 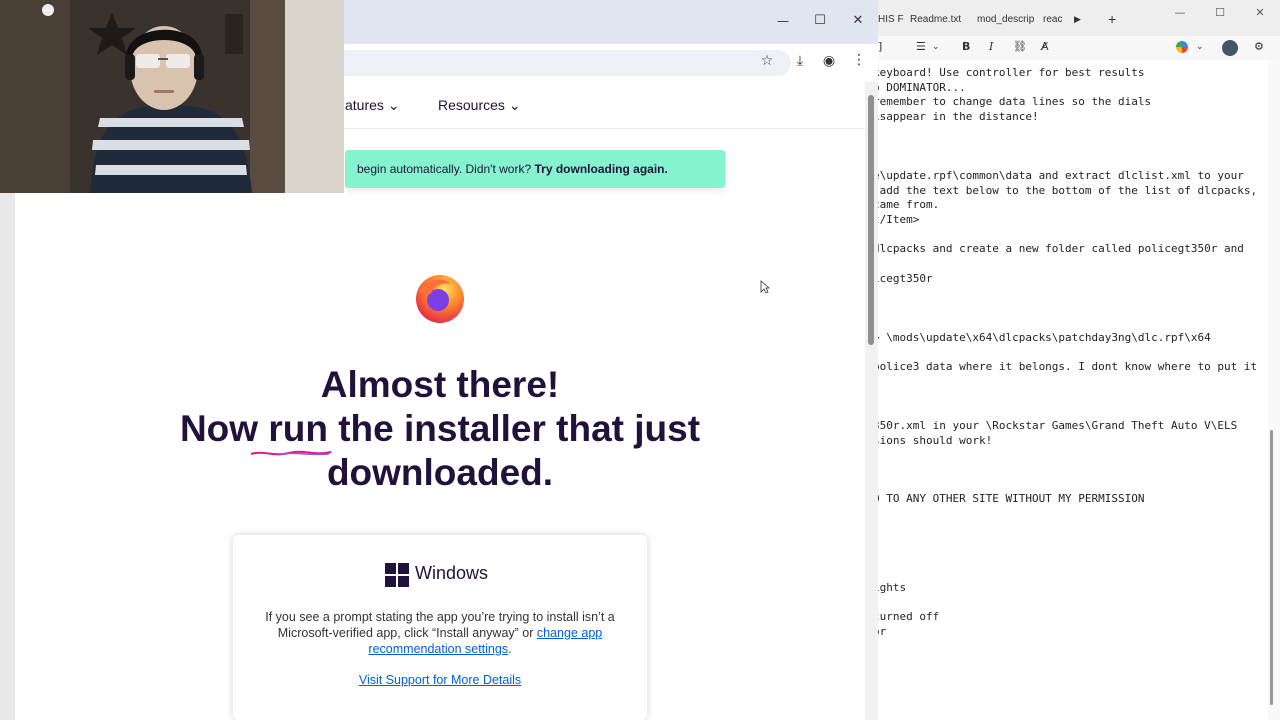 What do you see at coordinates (440, 299) in the screenshot?
I see `firefox-logo` at bounding box center [440, 299].